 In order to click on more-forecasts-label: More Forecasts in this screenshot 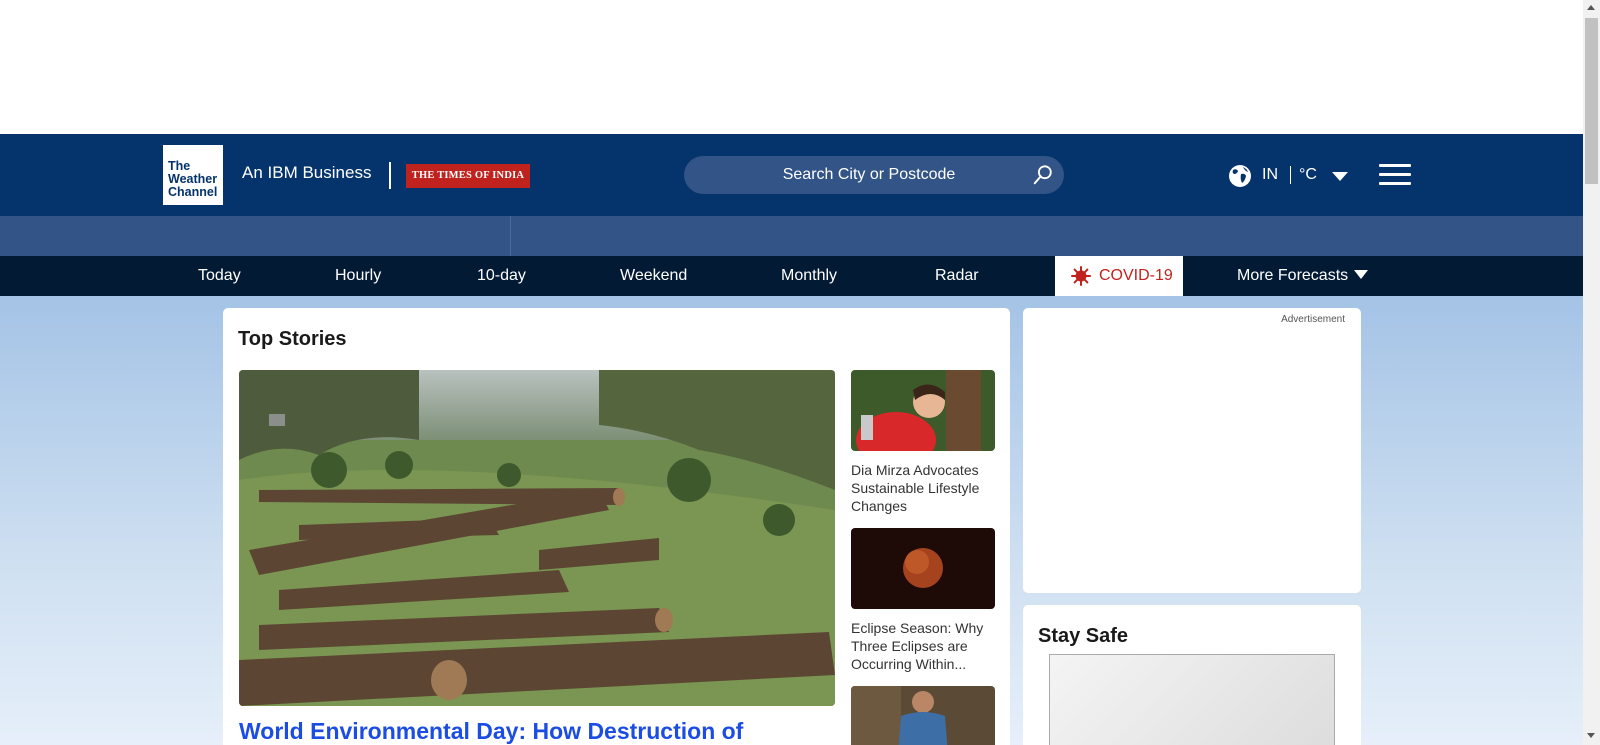, I will do `click(1293, 275)`.